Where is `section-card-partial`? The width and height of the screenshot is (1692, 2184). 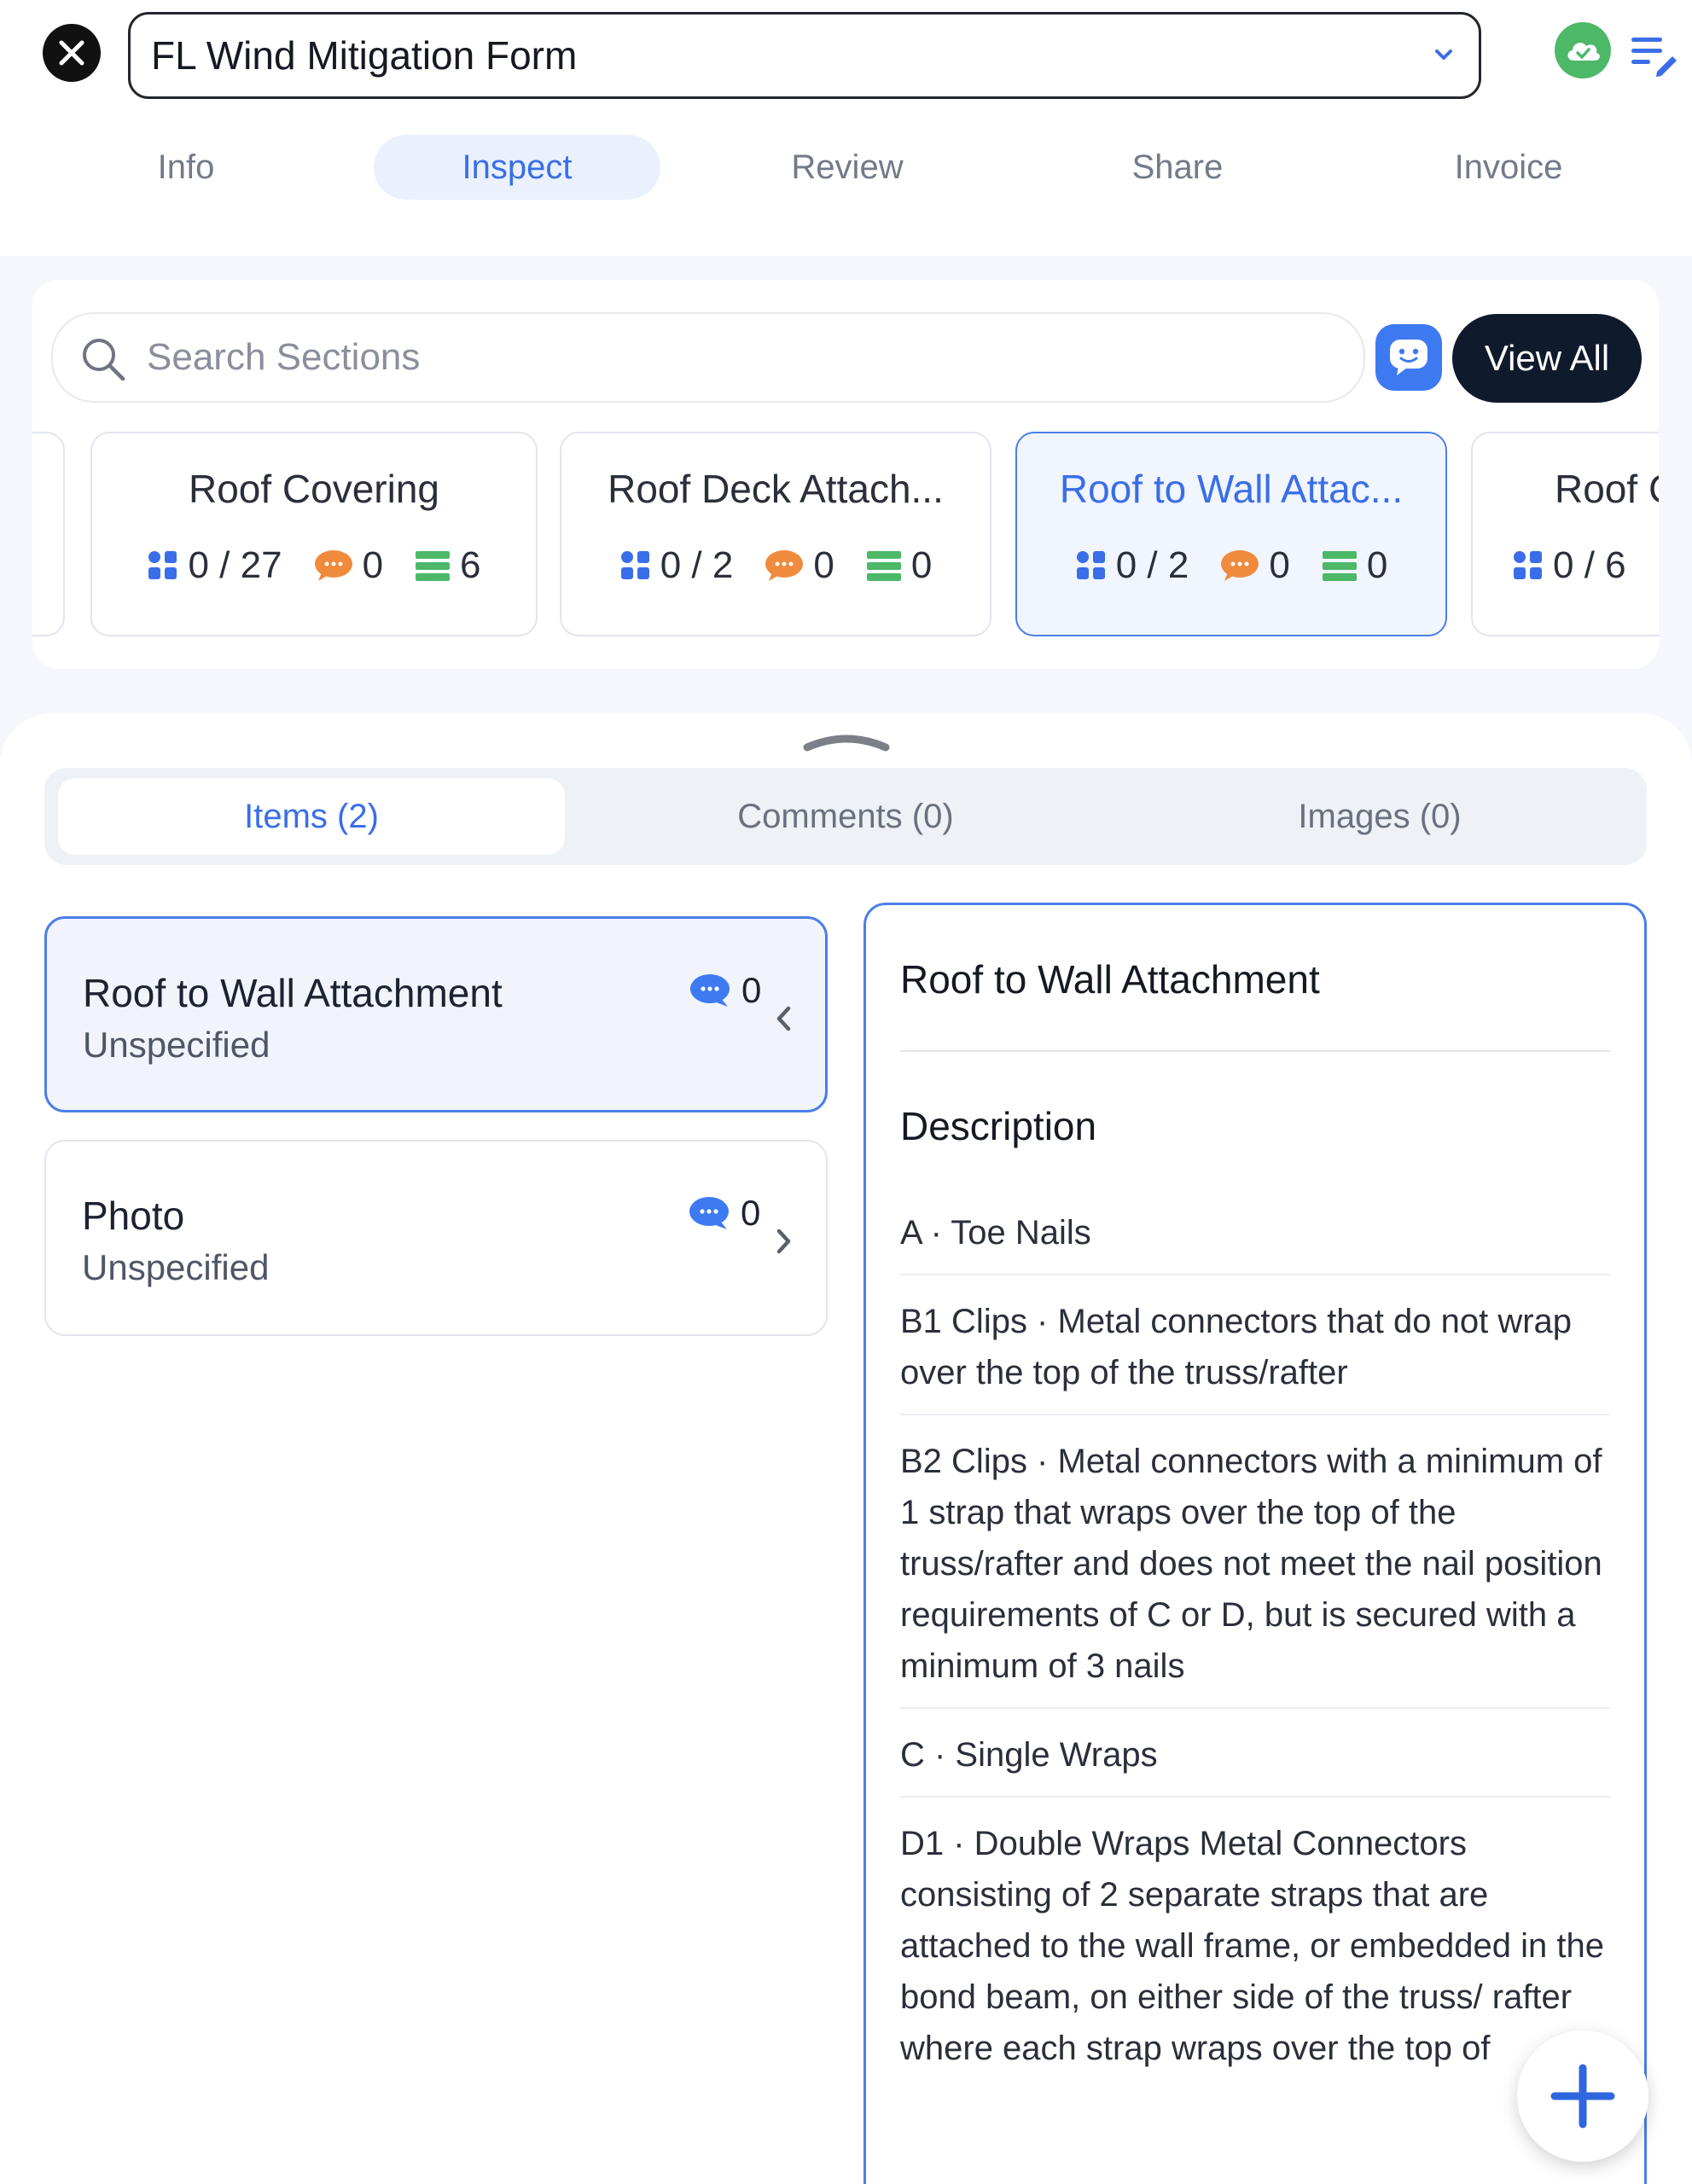
section-card-partial is located at coordinates (48, 534).